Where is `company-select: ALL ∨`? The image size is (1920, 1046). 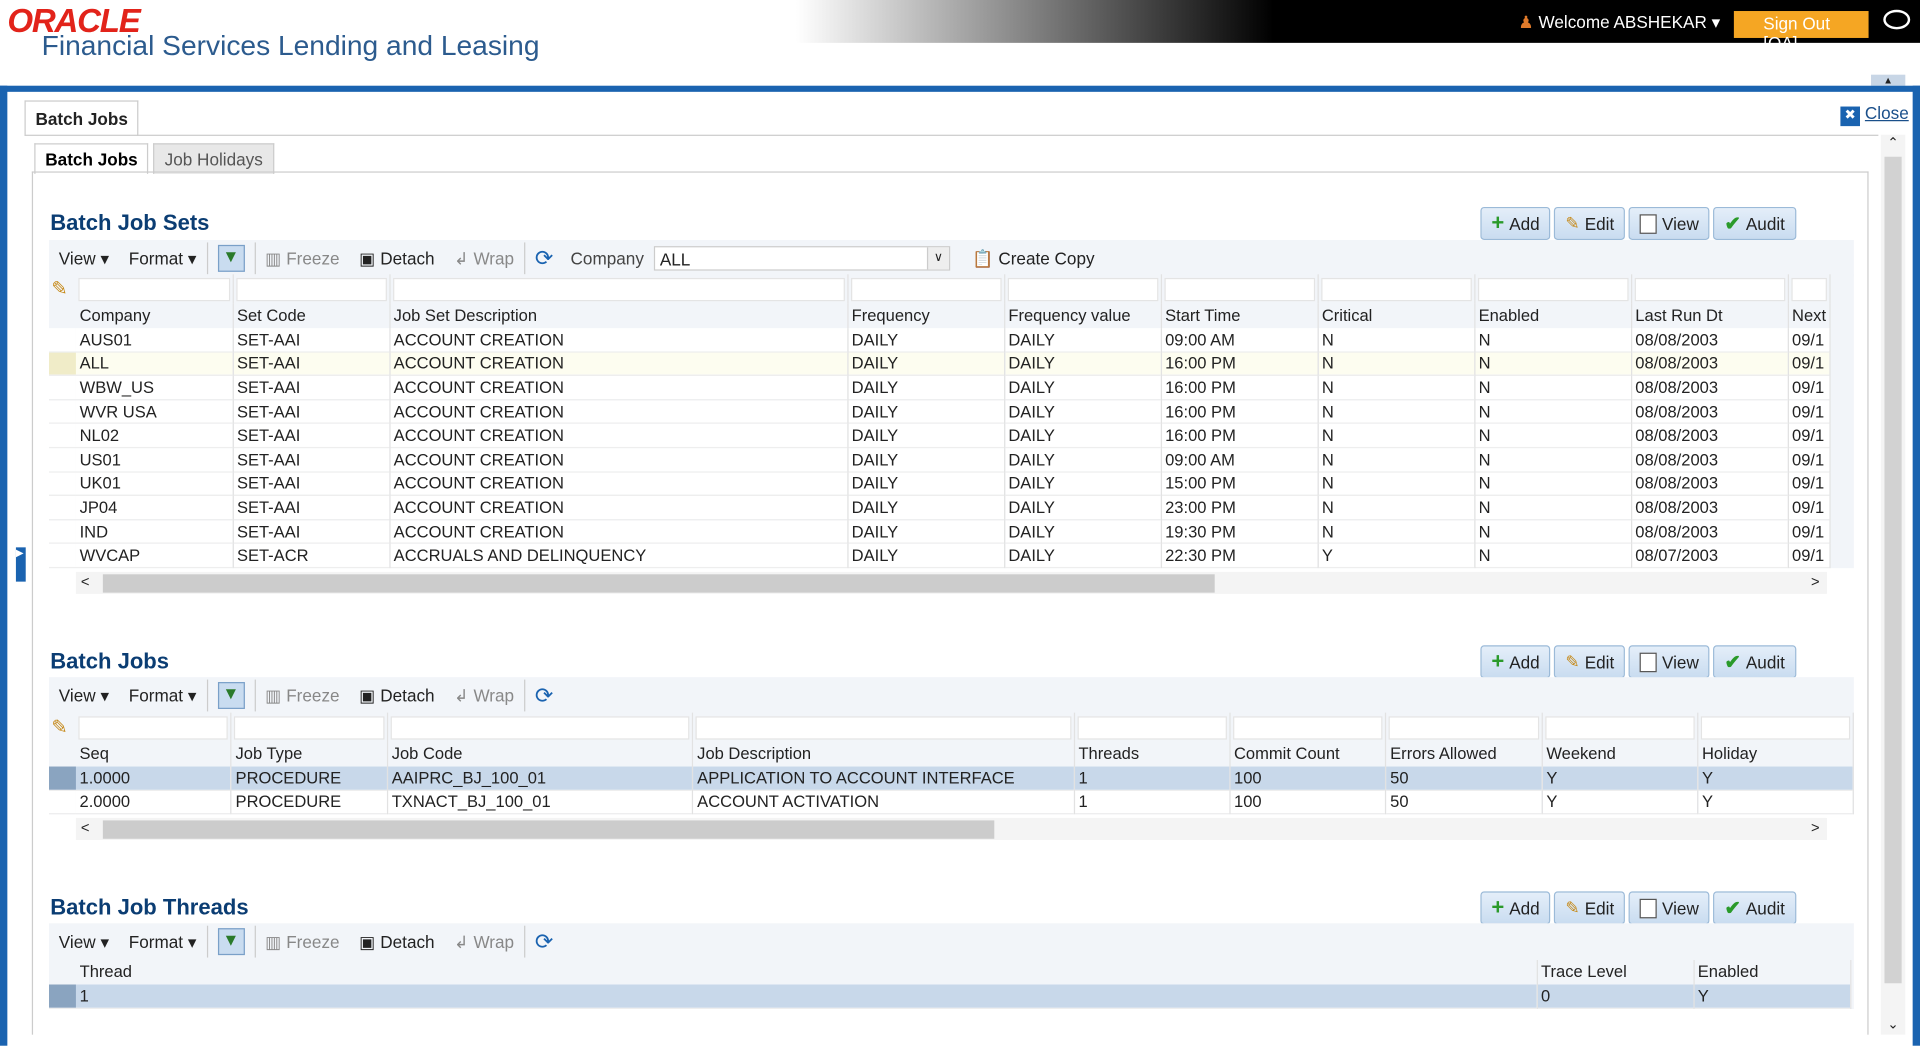 company-select: ALL ∨ is located at coordinates (802, 258).